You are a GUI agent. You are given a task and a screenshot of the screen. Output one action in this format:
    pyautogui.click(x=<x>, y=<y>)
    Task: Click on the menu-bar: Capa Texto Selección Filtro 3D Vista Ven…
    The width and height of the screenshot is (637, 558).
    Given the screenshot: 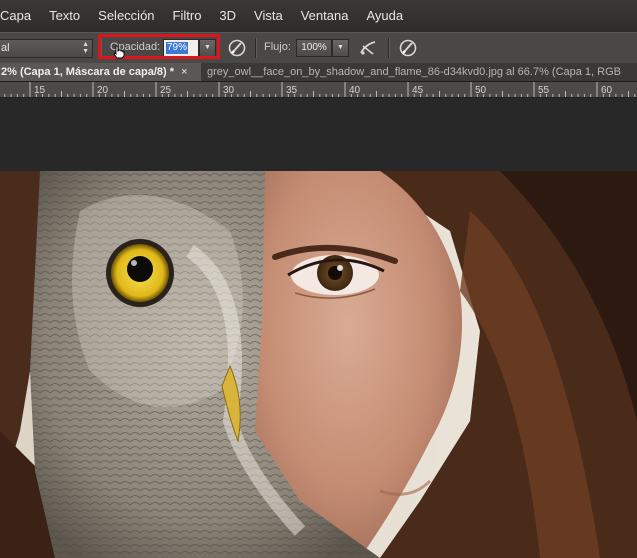 What is the action you would take?
    pyautogui.click(x=318, y=16)
    